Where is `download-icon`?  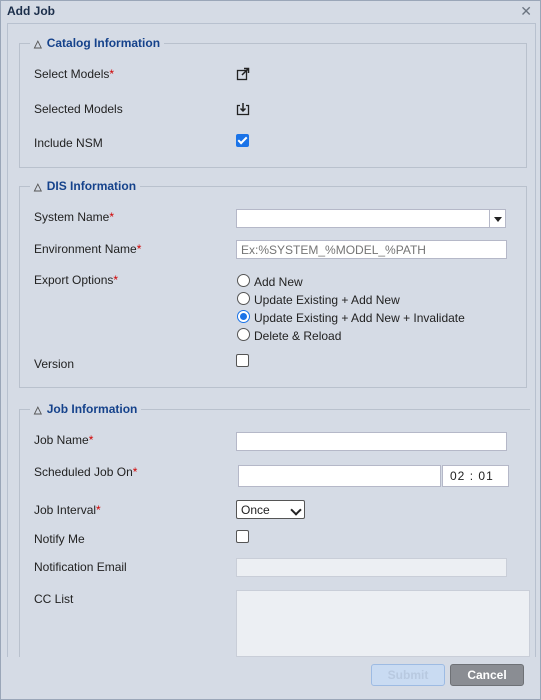
download-icon is located at coordinates (243, 109).